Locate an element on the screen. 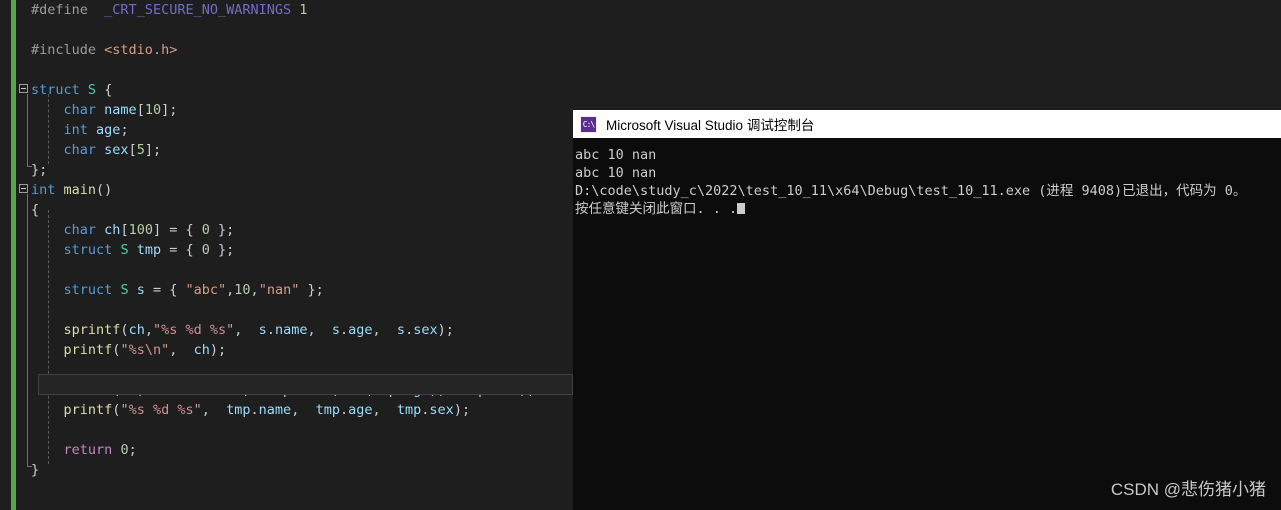  token-punc: }; is located at coordinates (311, 290).